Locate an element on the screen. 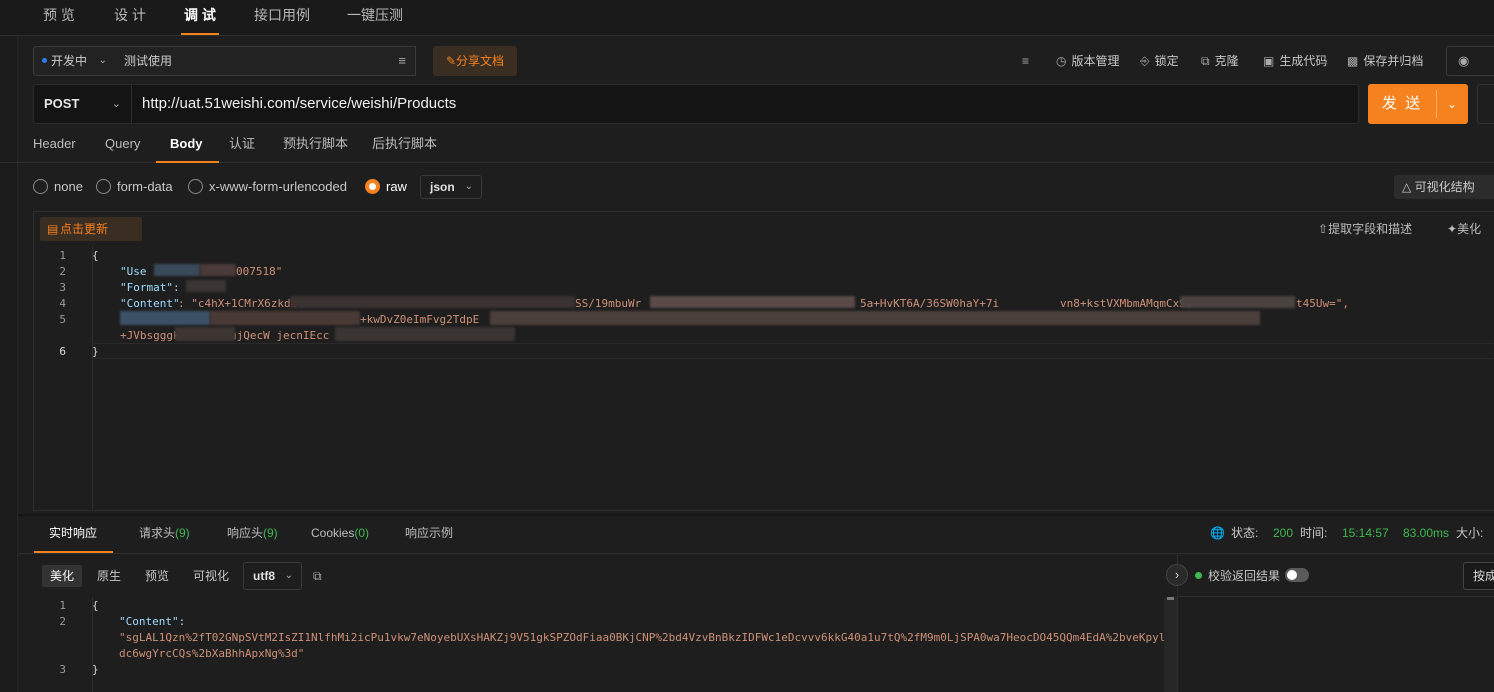  outline-icon: ≡ is located at coordinates (1028, 61).